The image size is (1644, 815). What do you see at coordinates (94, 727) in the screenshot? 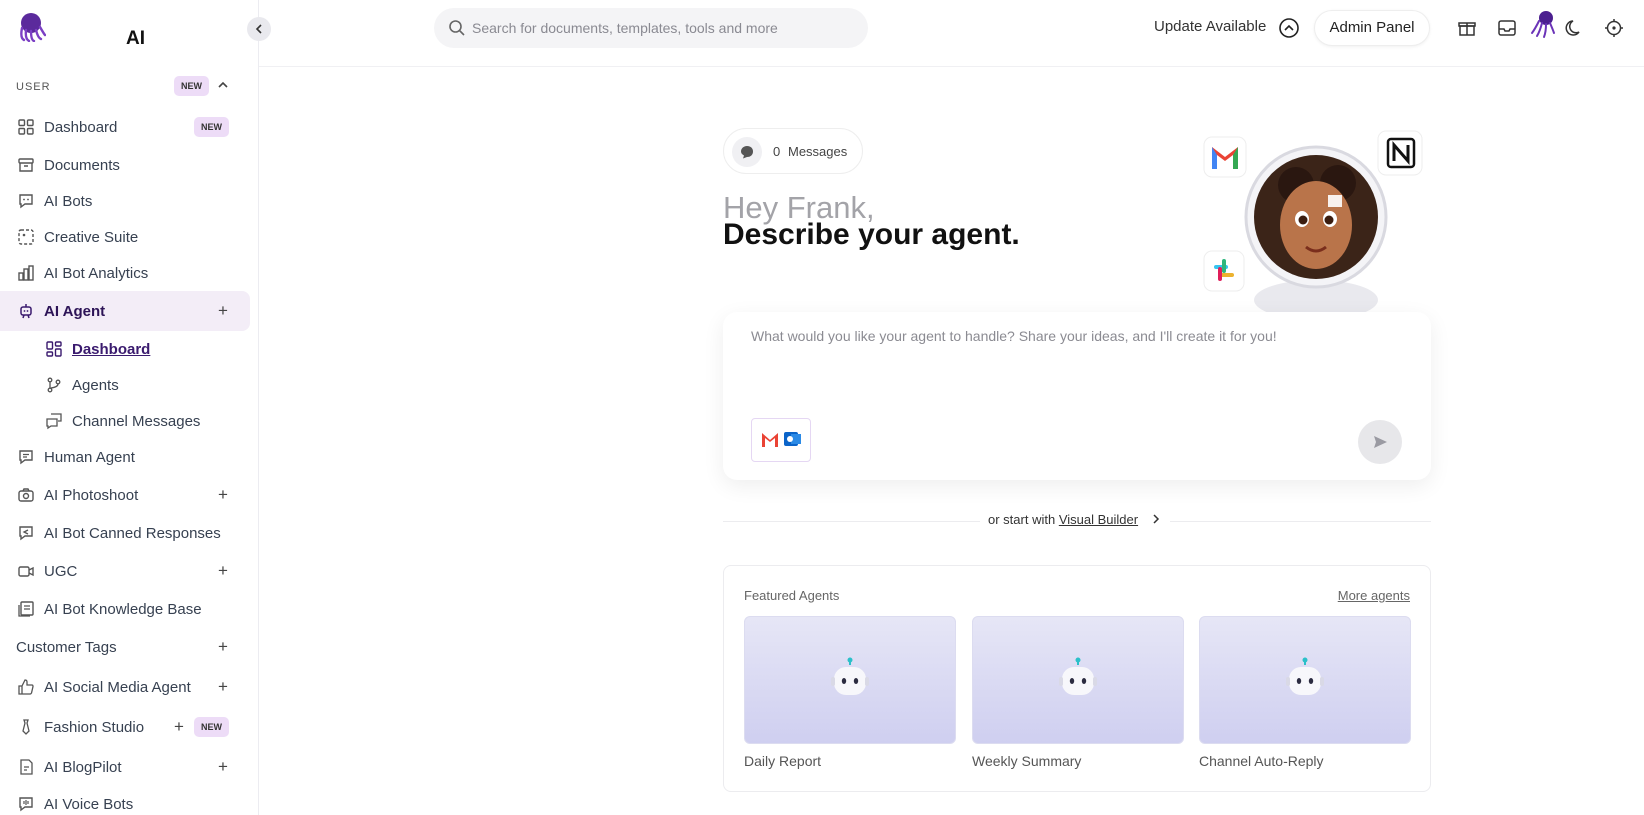
I see `sidebar-item-label: Fashion Studio` at bounding box center [94, 727].